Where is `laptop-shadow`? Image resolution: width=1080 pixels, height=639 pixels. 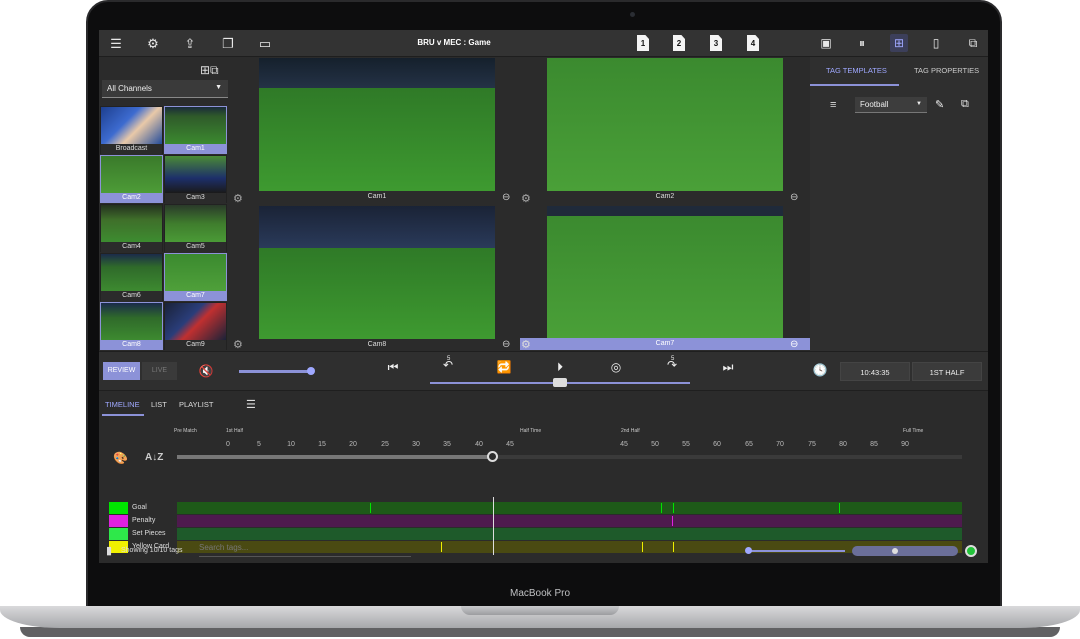 laptop-shadow is located at coordinates (540, 632).